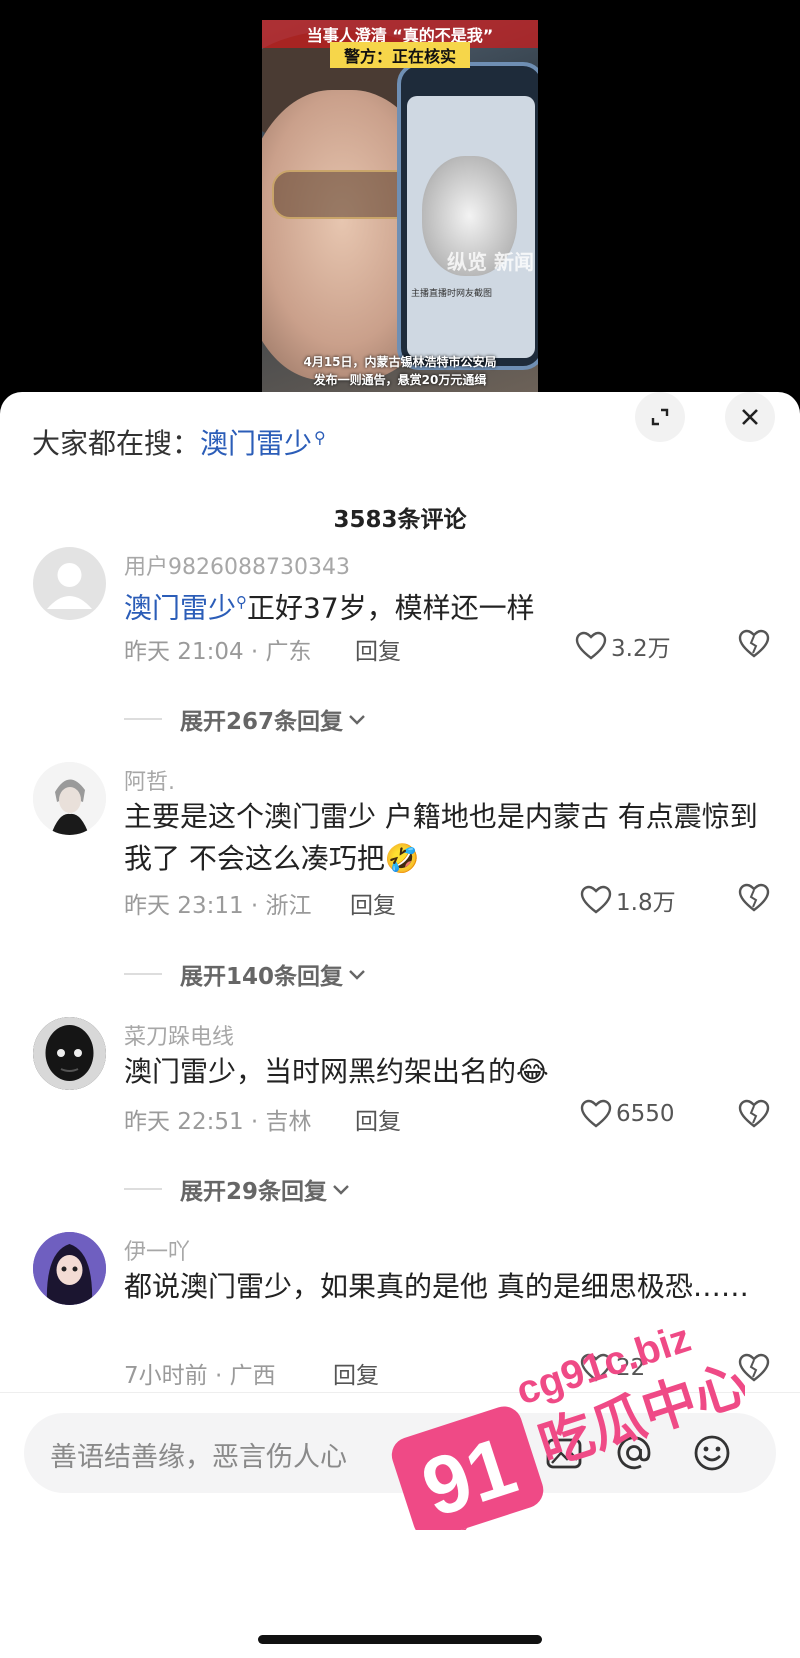  I want to click on comment-username: 菜刀跺电线, so click(179, 1035).